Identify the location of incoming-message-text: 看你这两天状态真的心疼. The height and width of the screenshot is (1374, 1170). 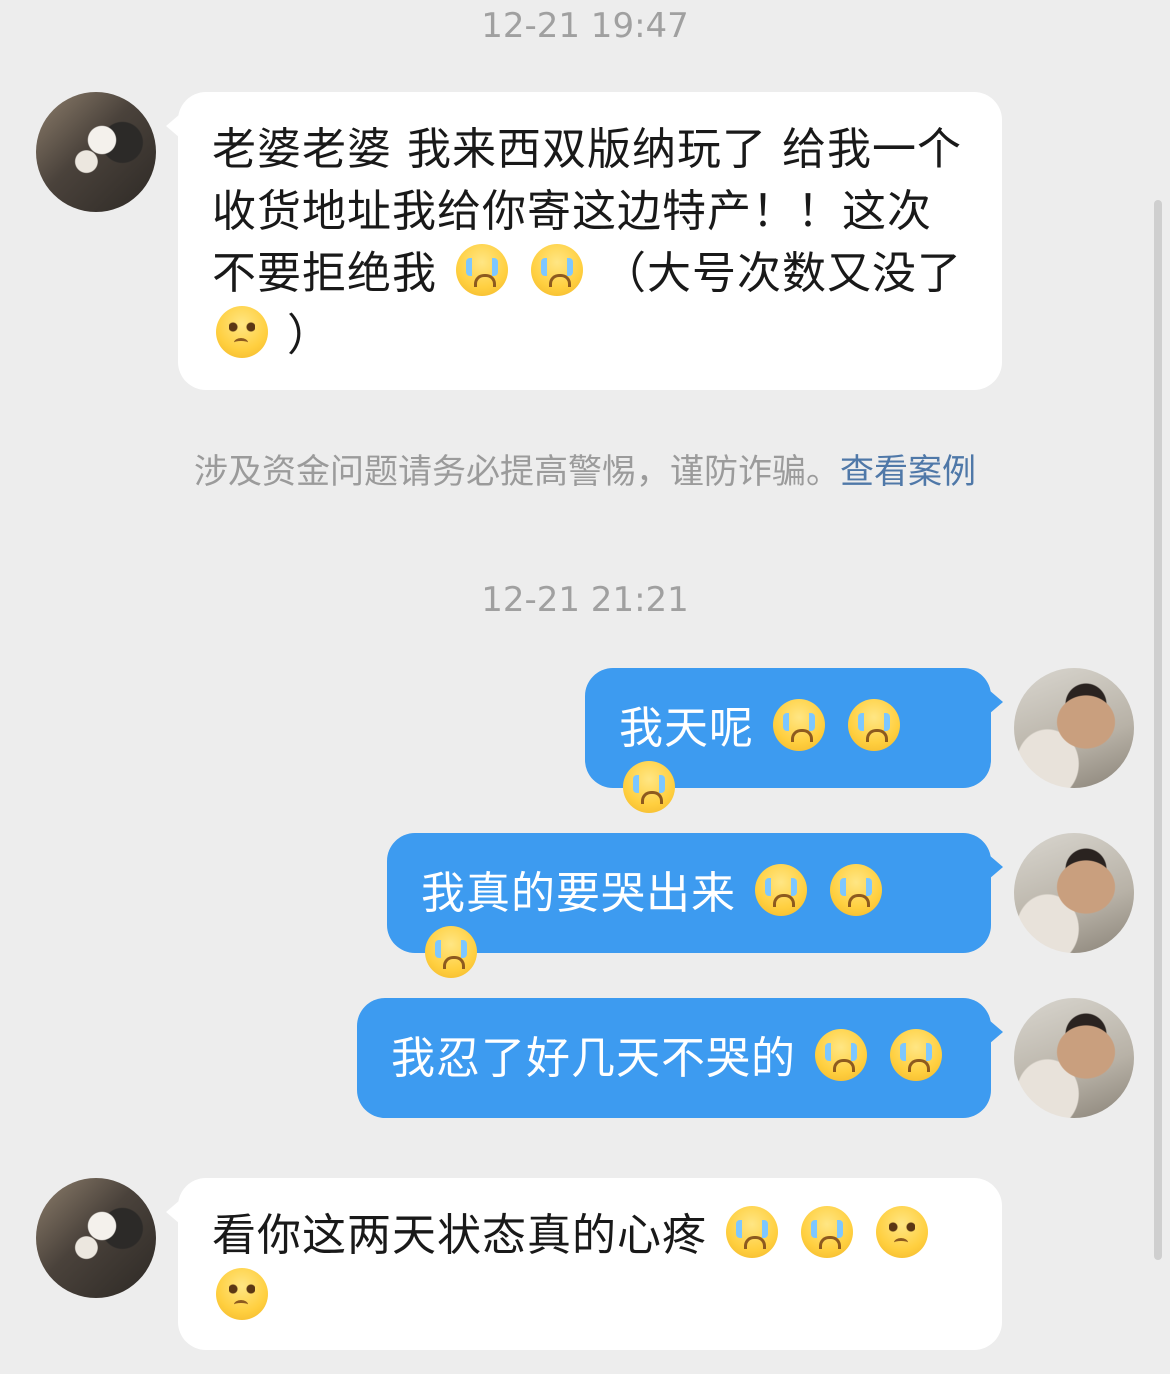
(459, 1235).